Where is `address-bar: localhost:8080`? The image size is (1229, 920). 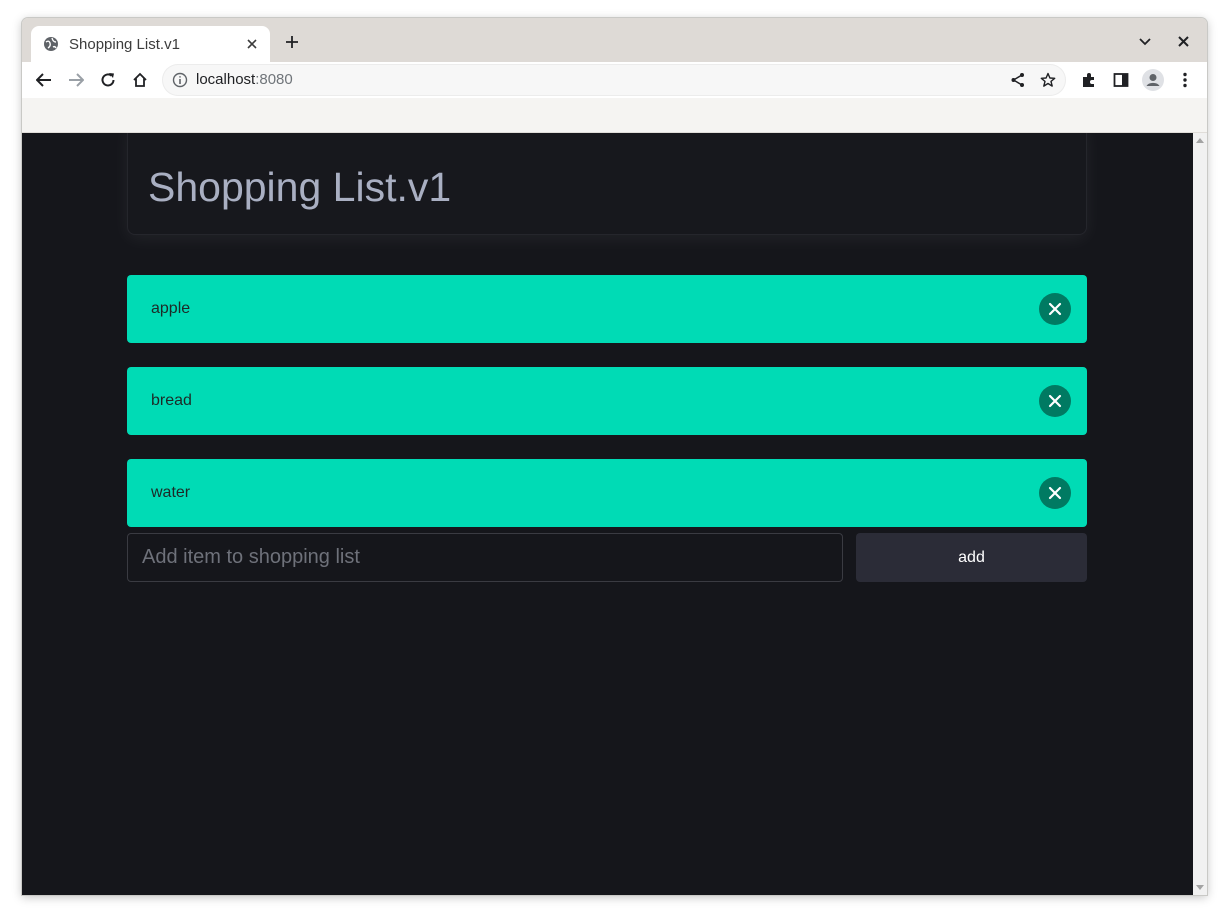
address-bar: localhost:8080 is located at coordinates (614, 80).